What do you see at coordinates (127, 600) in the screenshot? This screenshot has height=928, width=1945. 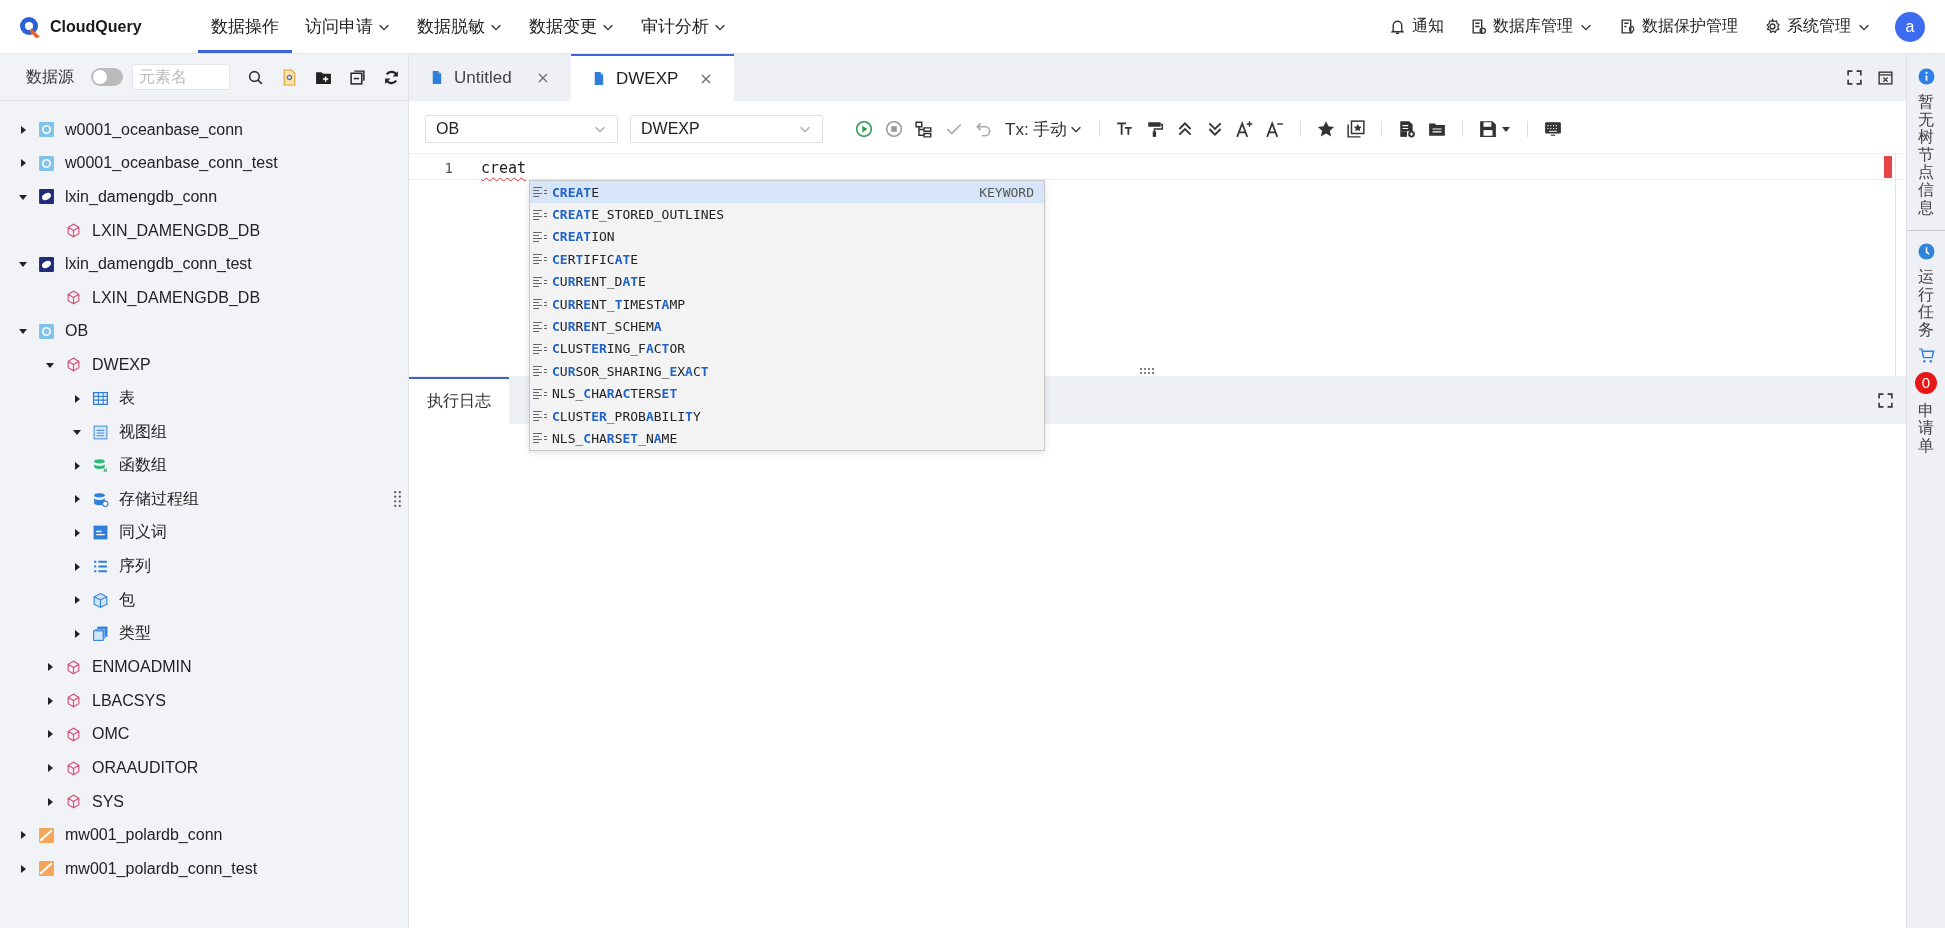 I see `tree-item: 包` at bounding box center [127, 600].